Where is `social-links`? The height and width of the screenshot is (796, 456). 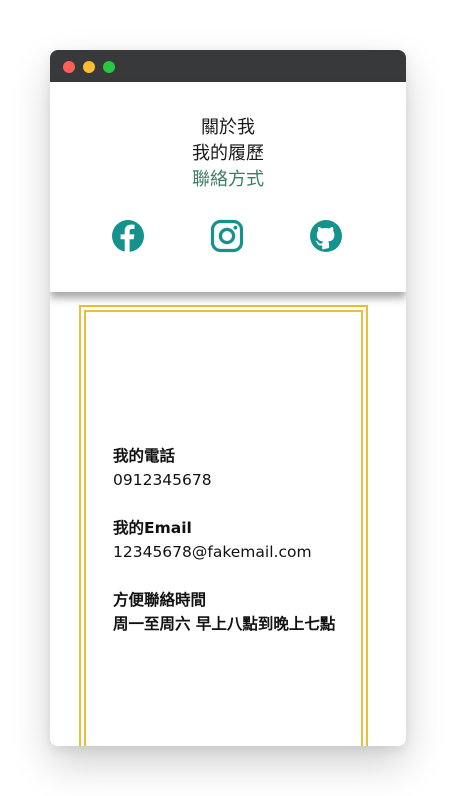 social-links is located at coordinates (228, 236).